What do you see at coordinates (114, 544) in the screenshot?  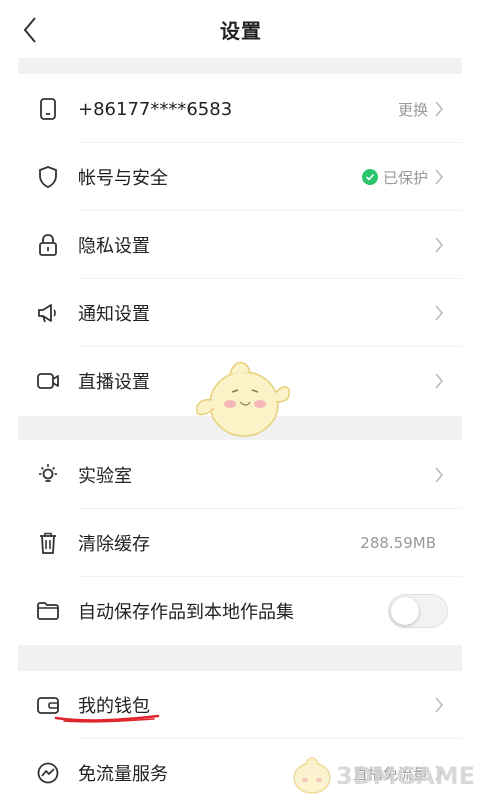 I see `clear-cache-label: 清除缓存` at bounding box center [114, 544].